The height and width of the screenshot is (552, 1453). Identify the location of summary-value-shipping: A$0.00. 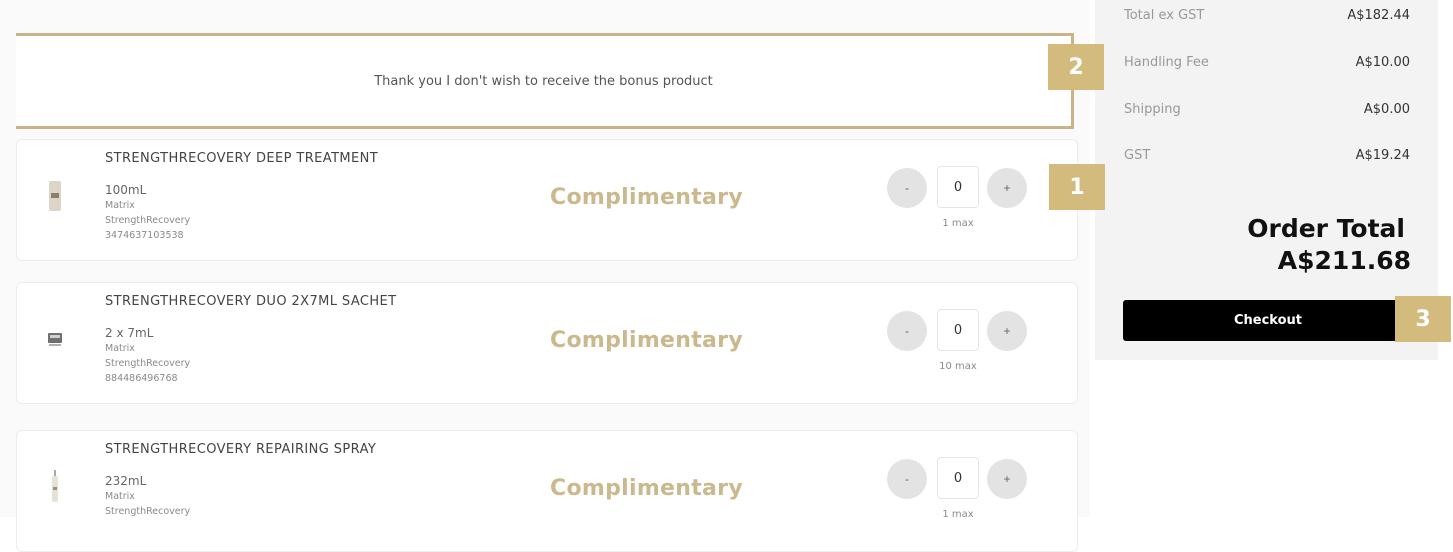
(1386, 109).